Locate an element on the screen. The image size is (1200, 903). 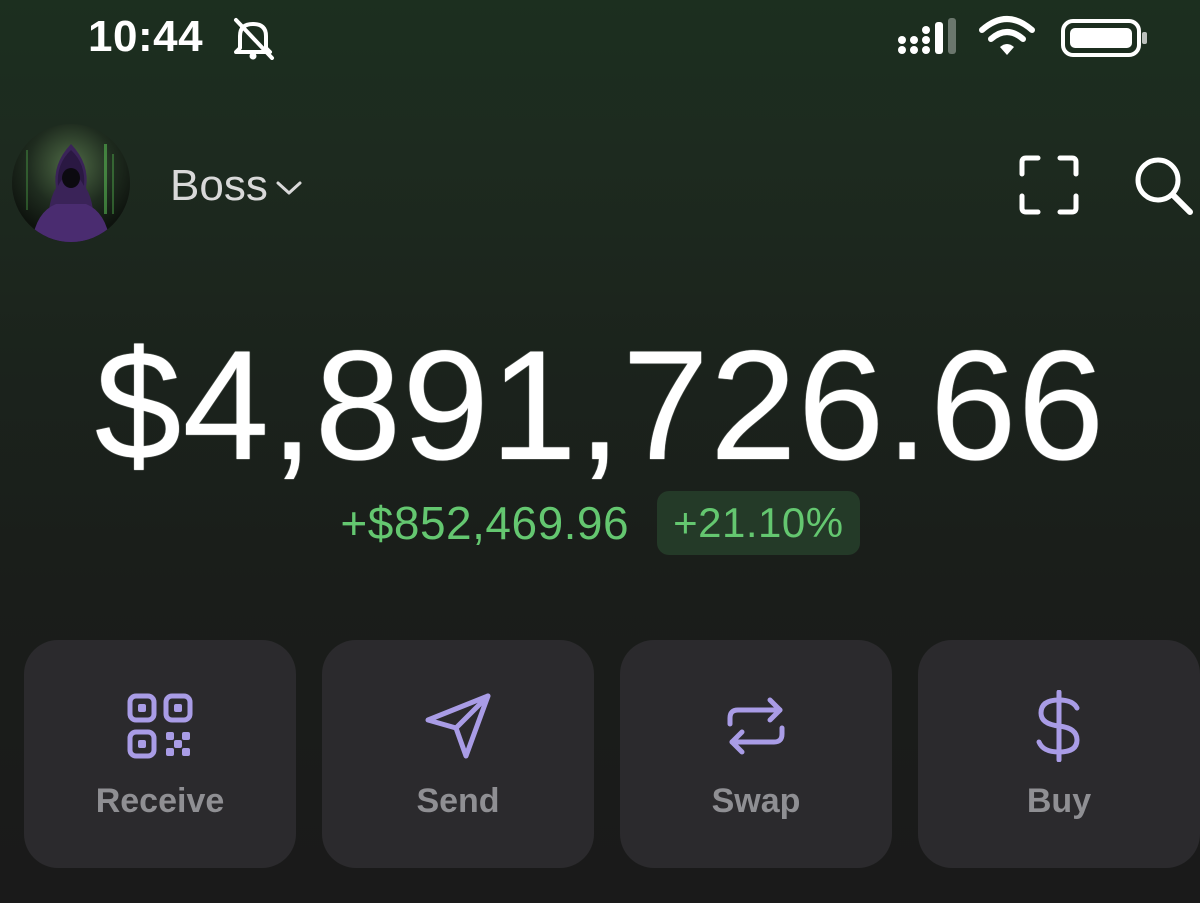
change-percent-badge: +21.10% is located at coordinates (758, 523).